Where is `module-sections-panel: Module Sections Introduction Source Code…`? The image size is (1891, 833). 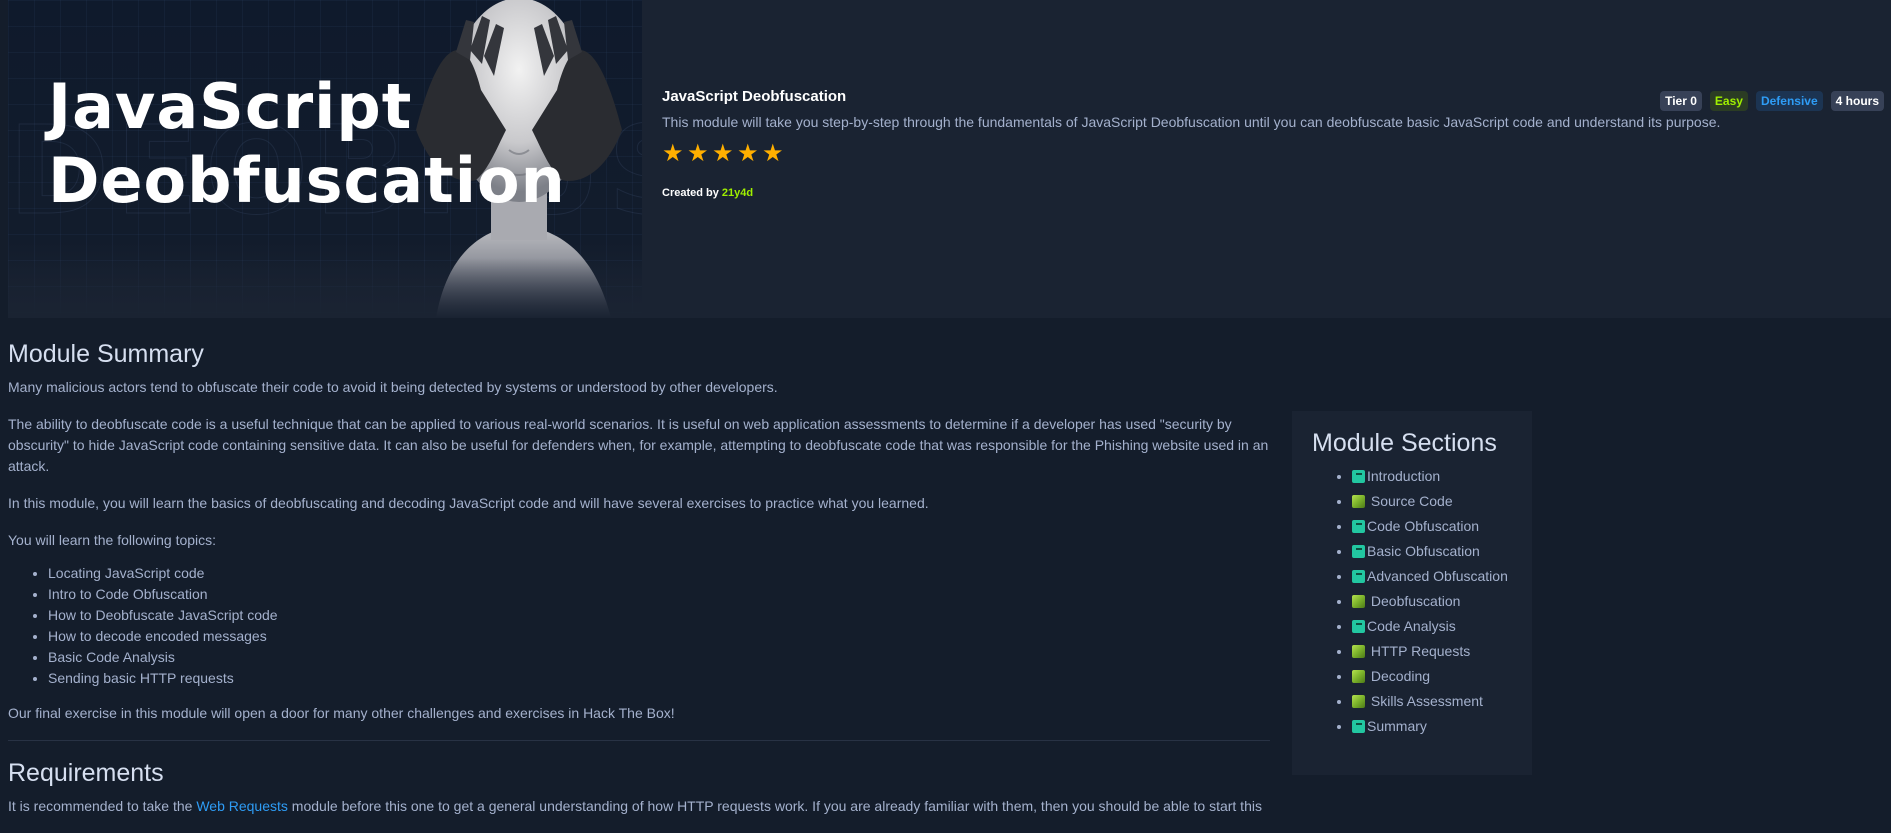
module-sections-panel: Module Sections Introduction Source Code… is located at coordinates (1412, 593).